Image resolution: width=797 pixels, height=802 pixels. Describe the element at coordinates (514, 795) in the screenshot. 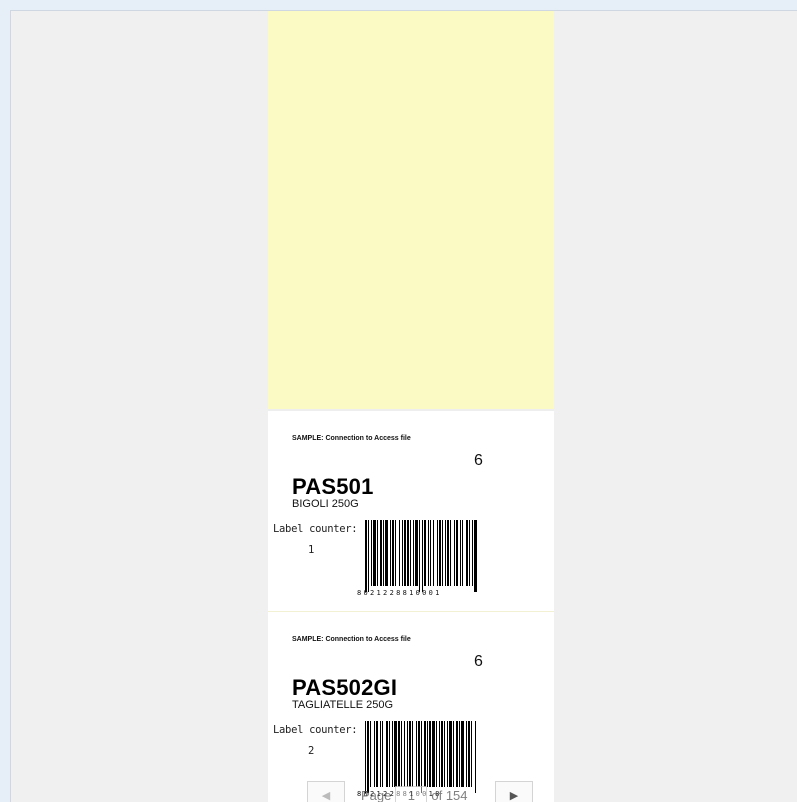

I see `chevron-right-icon: ▶` at that location.